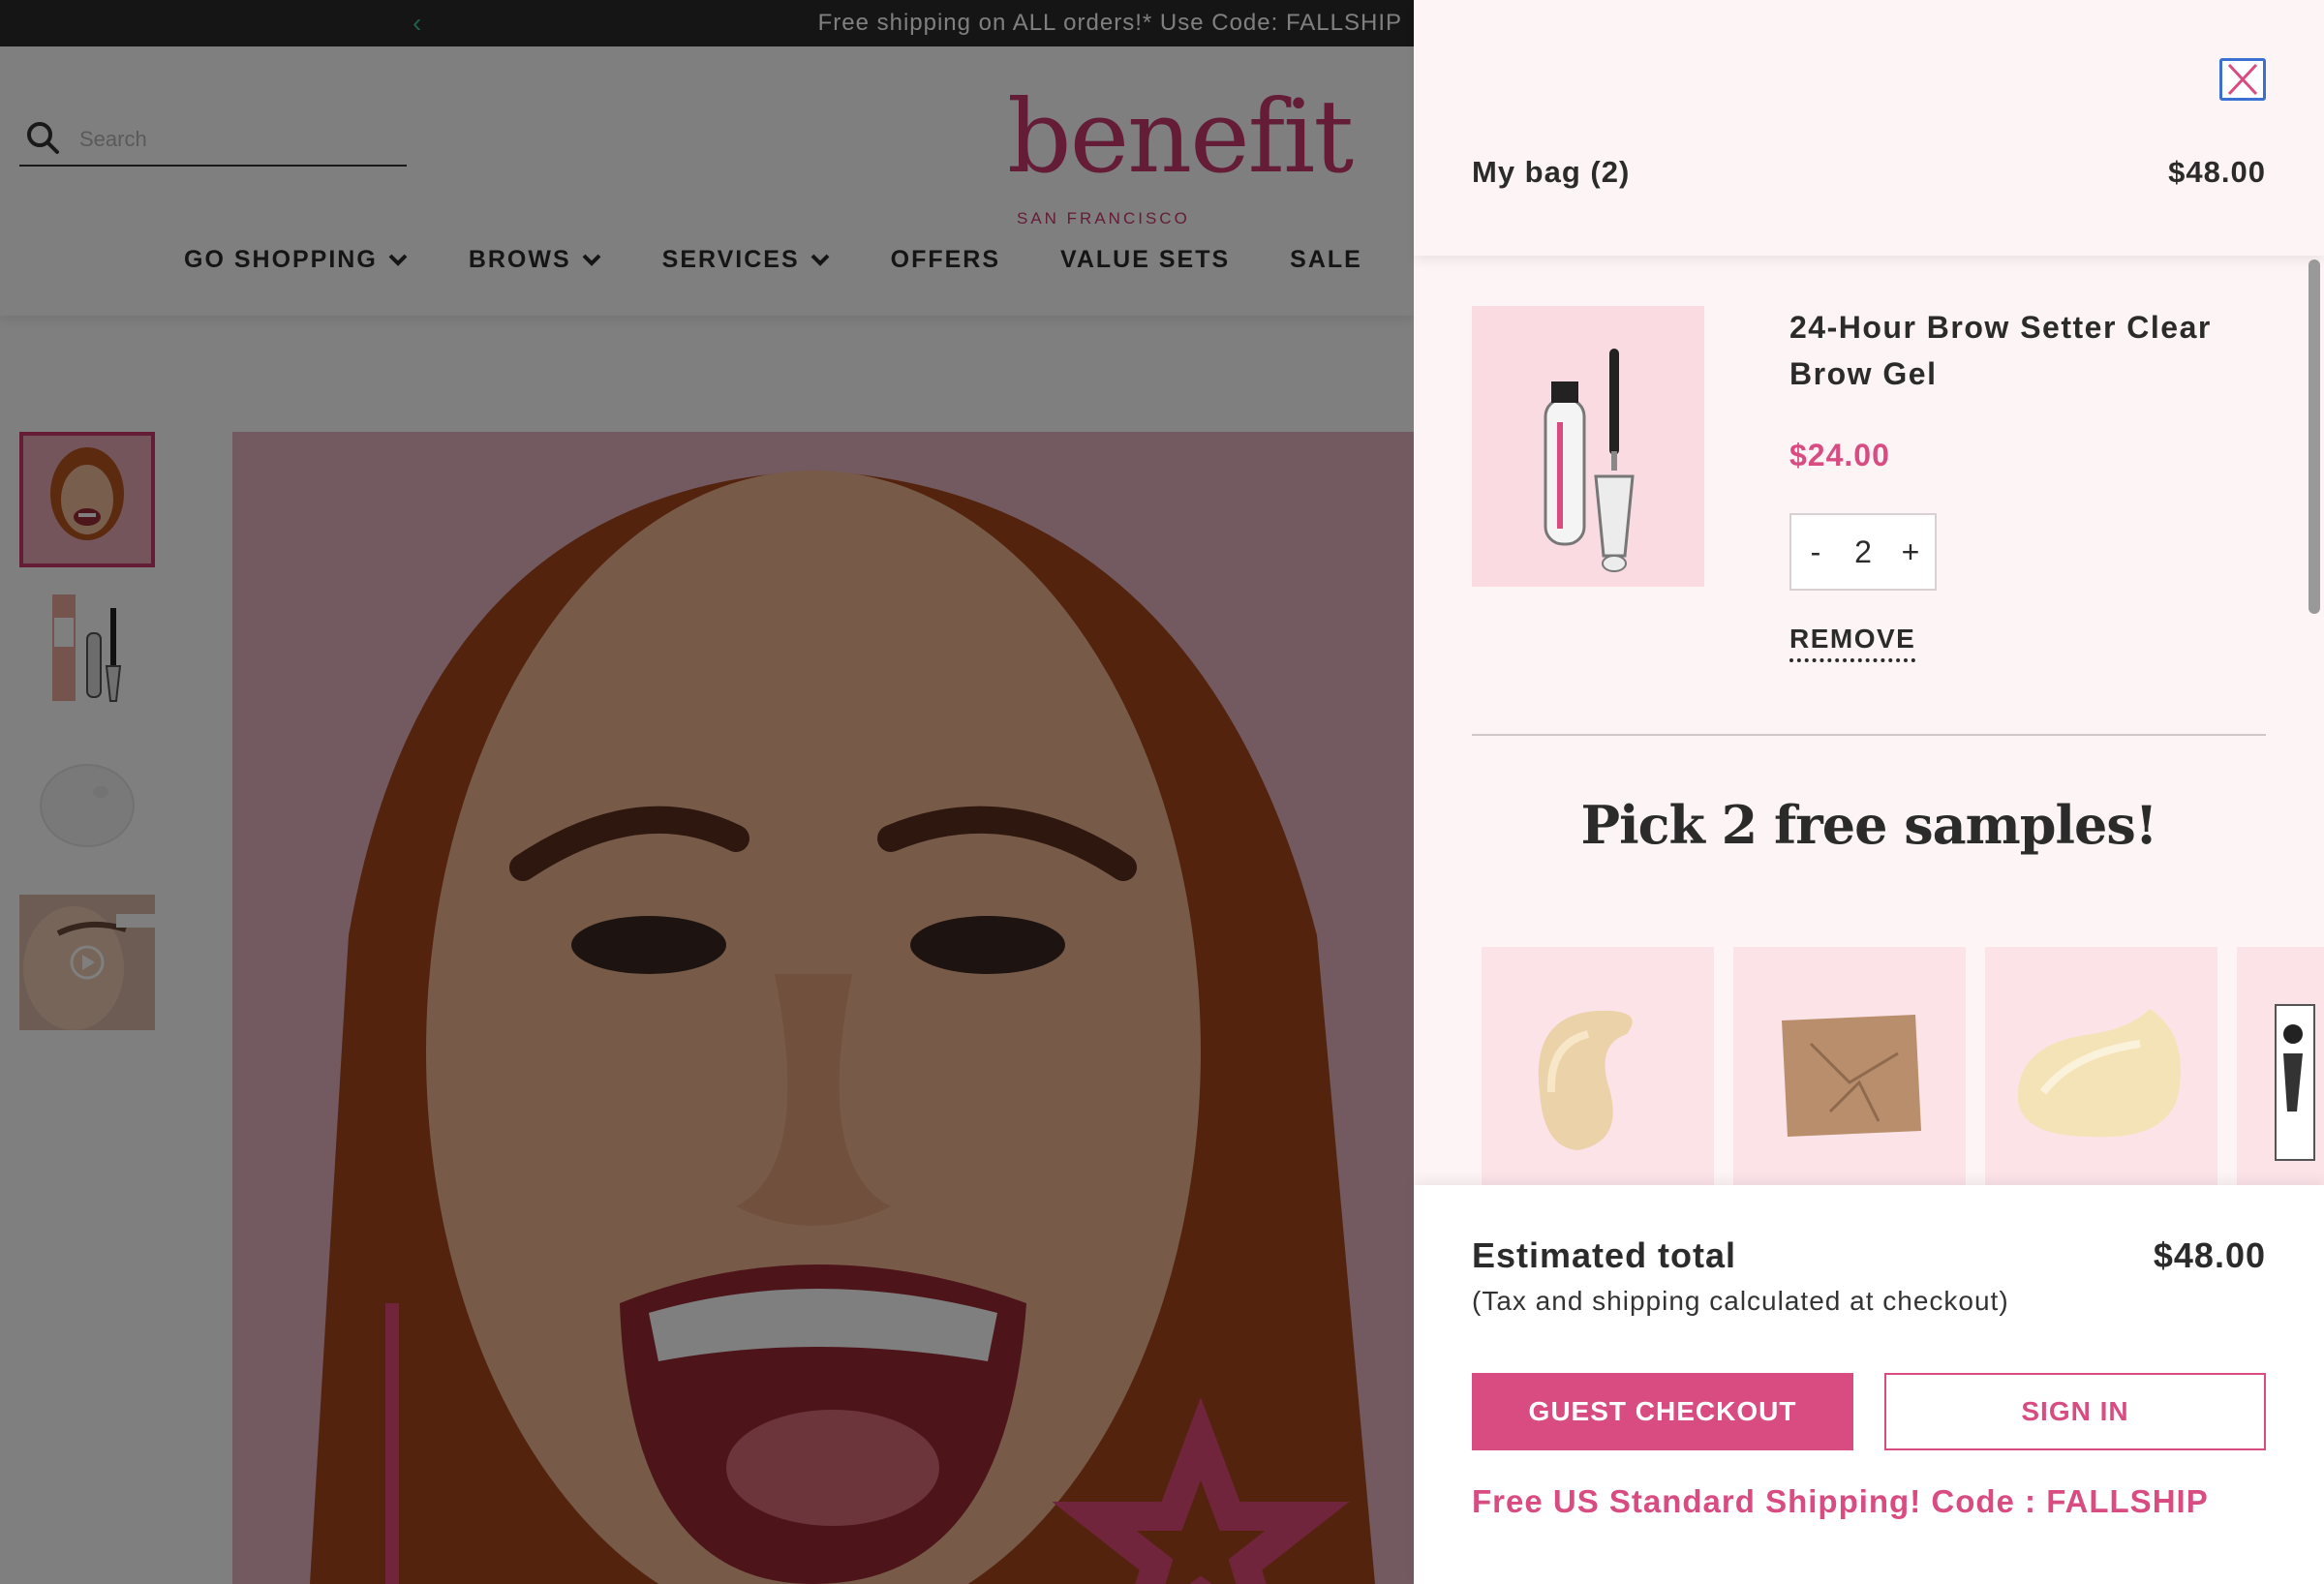 Image resolution: width=2324 pixels, height=1584 pixels. Describe the element at coordinates (1911, 552) in the screenshot. I see `quantity-increase-button: +` at that location.